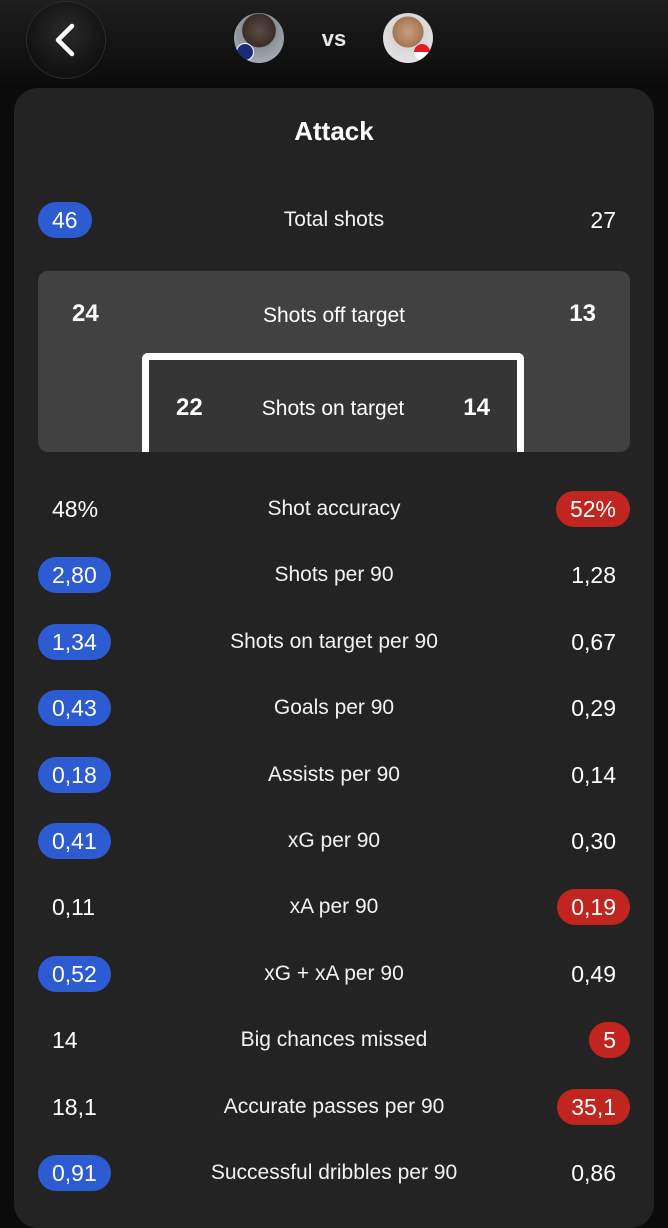  I want to click on stat-label: Goals per 90, so click(334, 707).